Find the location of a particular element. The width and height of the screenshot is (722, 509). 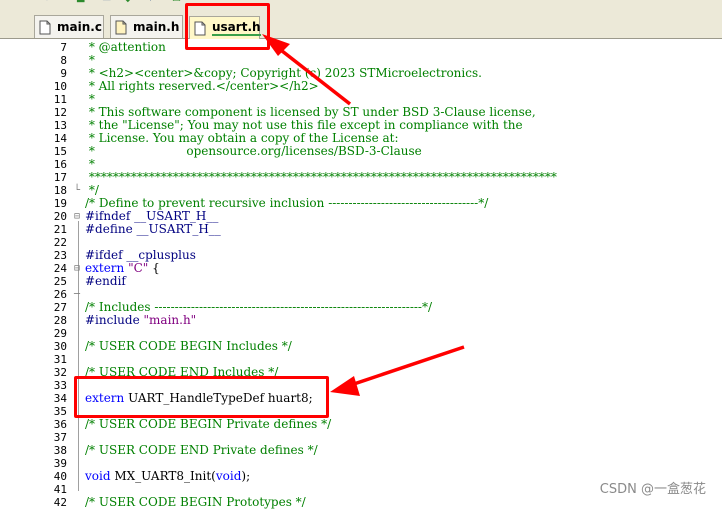

arrow-to-extern is located at coordinates (397, 370).